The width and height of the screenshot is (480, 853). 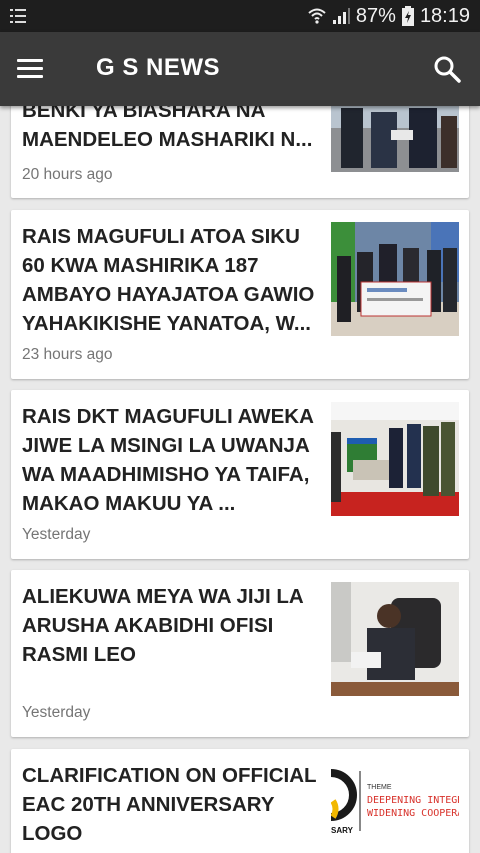 I want to click on app-title: G S NEWS, so click(x=158, y=67).